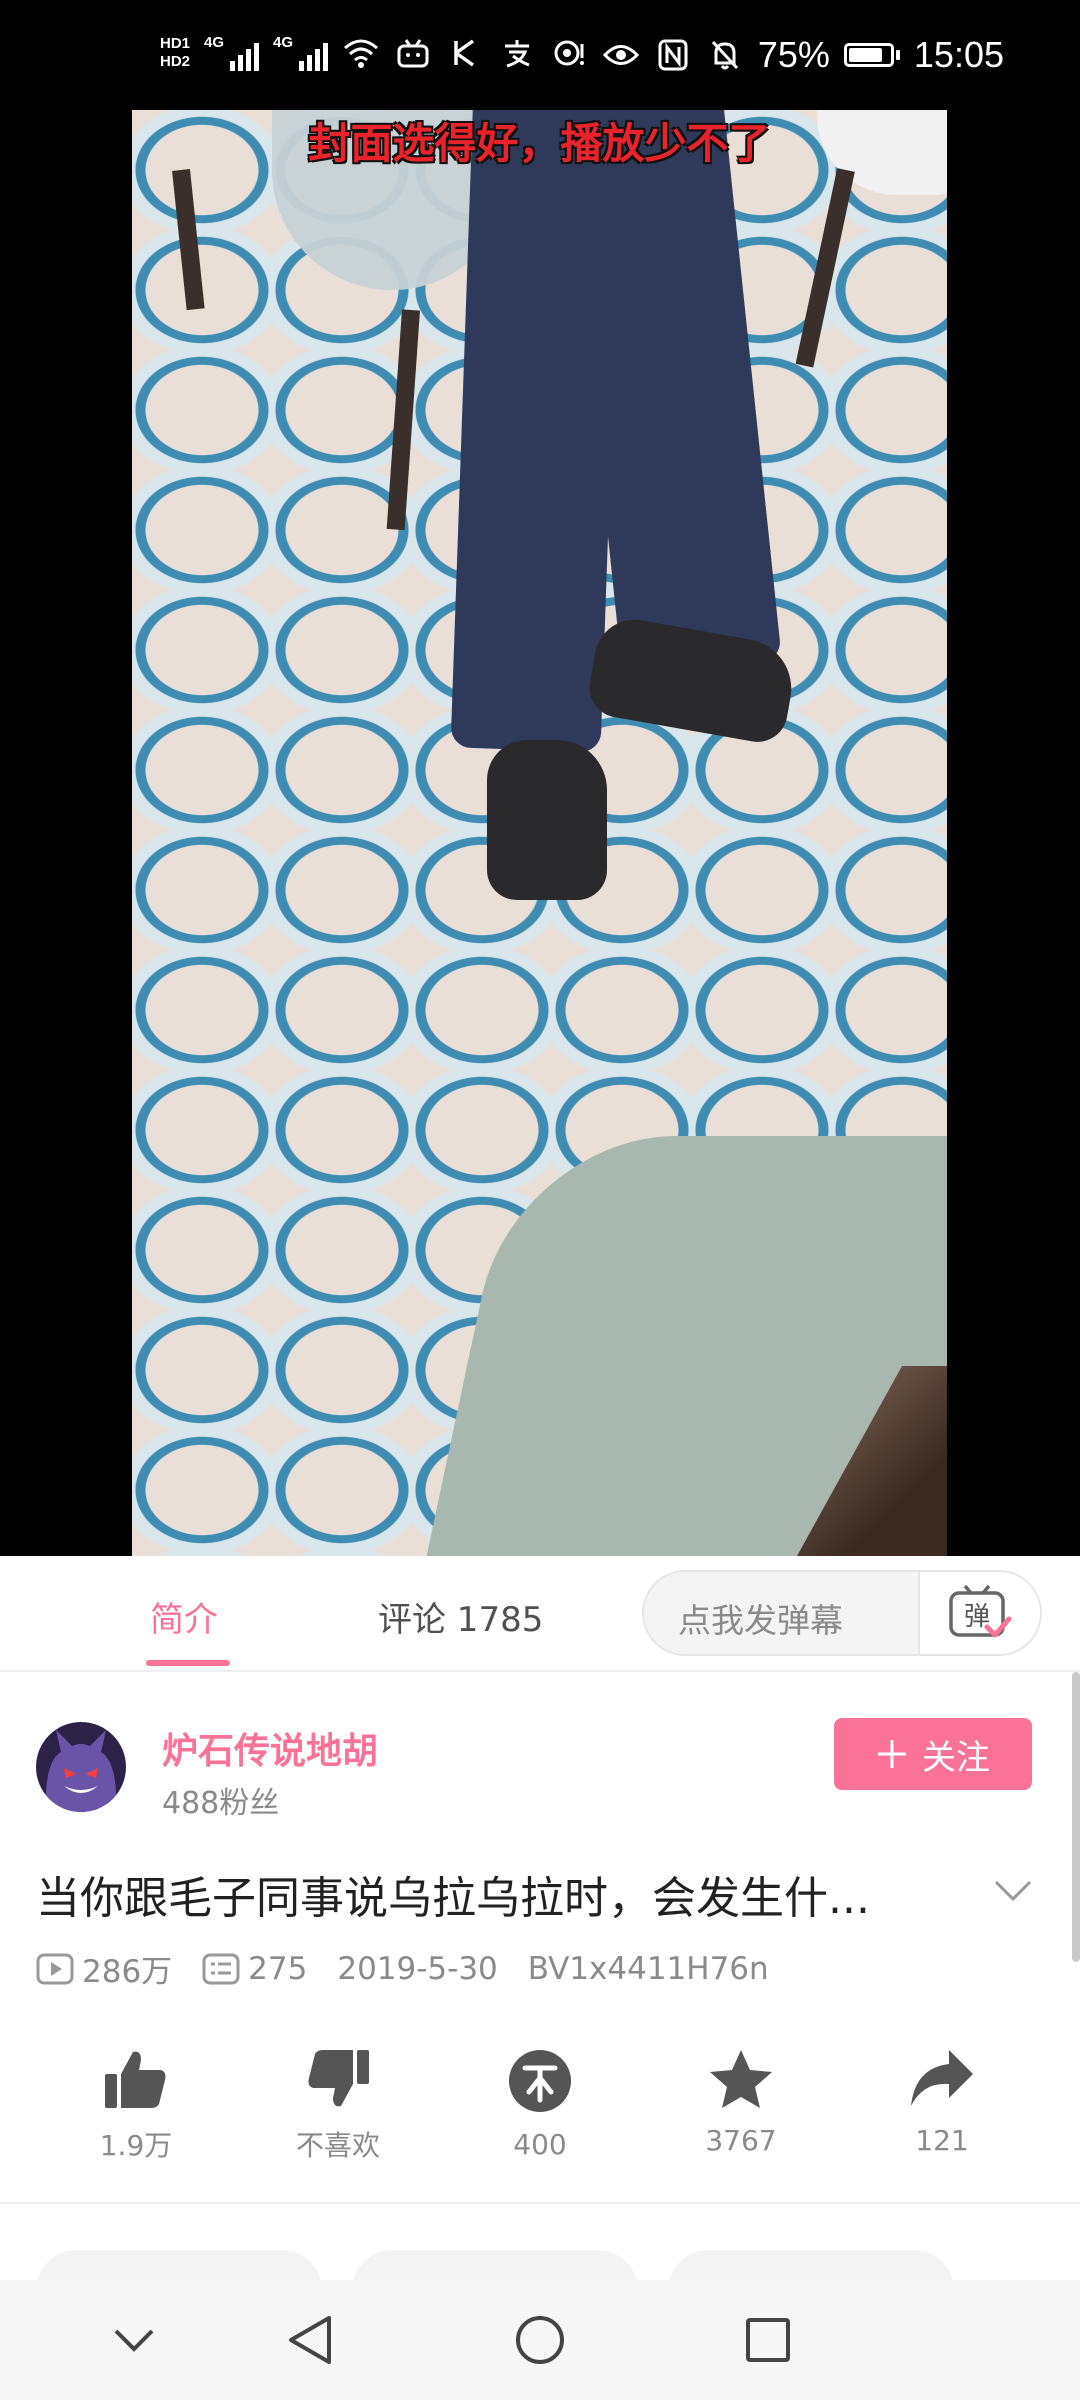 The width and height of the screenshot is (1080, 2400). Describe the element at coordinates (673, 55) in the screenshot. I see `nfc-icon` at that location.